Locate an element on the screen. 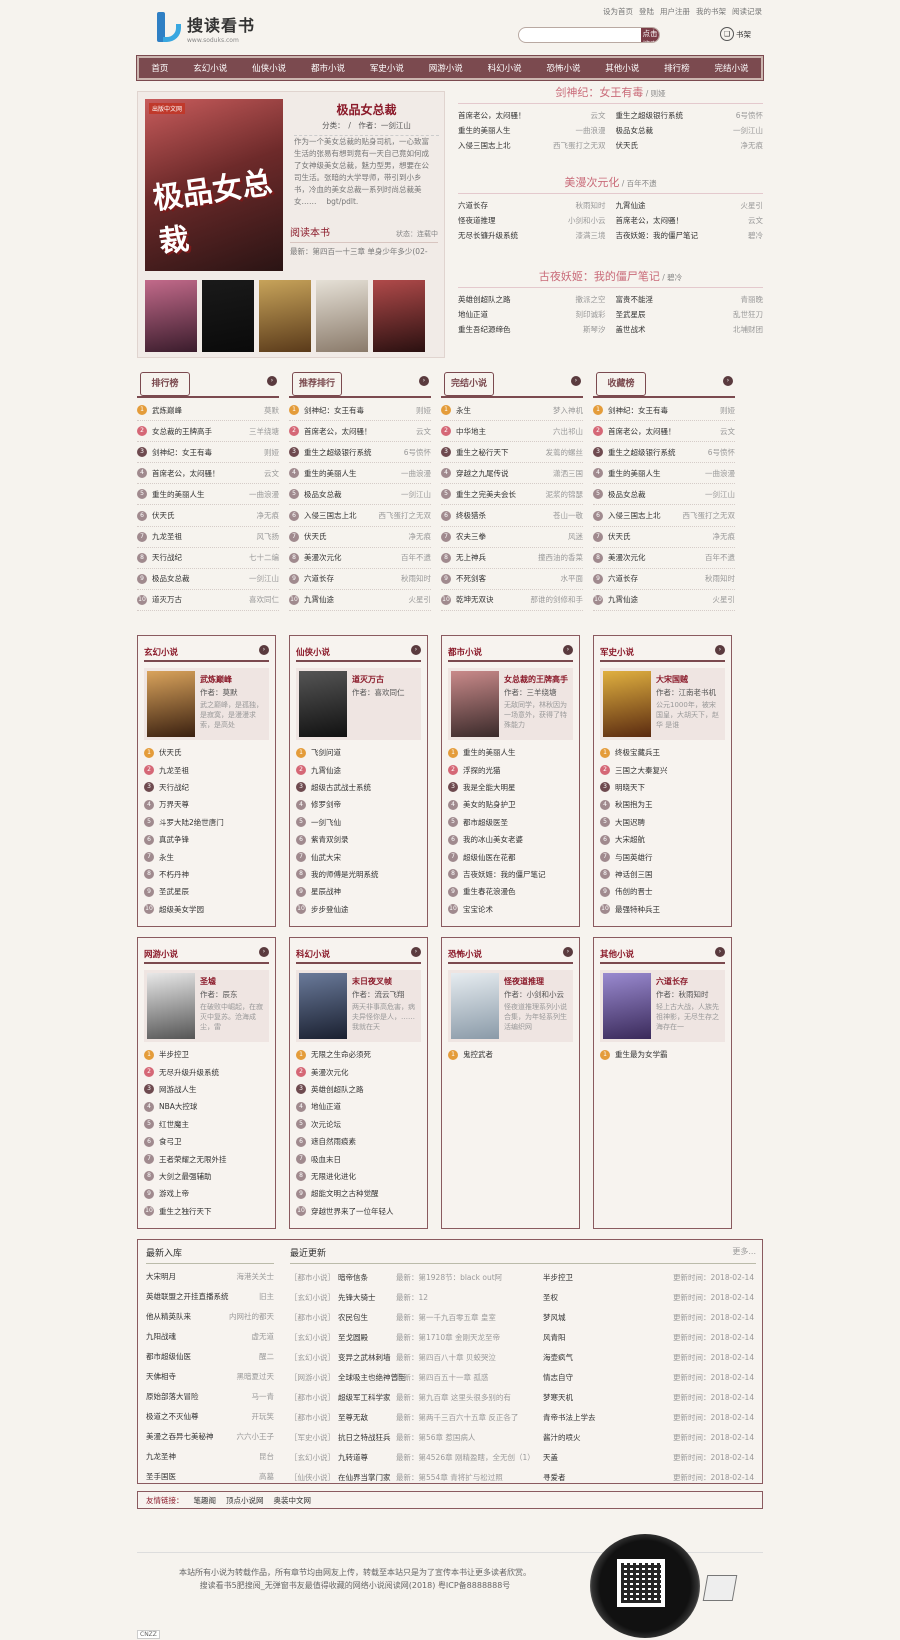 This screenshot has height=1640, width=900. top-link: 设为首页 is located at coordinates (618, 11).